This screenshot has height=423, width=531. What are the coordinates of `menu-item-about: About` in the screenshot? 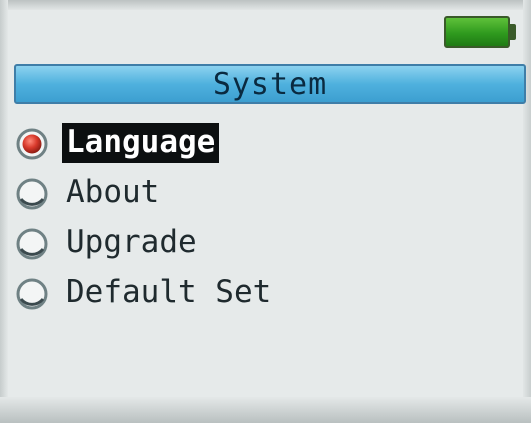 It's located at (252, 193).